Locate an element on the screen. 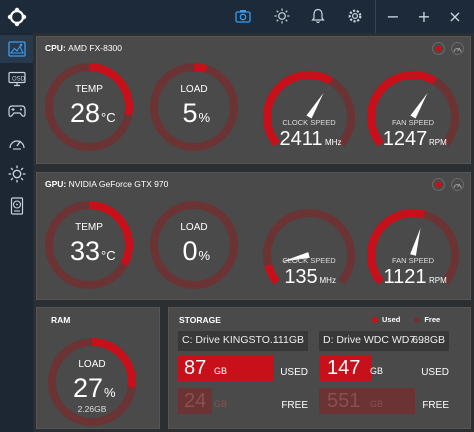 The width and height of the screenshot is (474, 432). minimize-button: − is located at coordinates (393, 16).